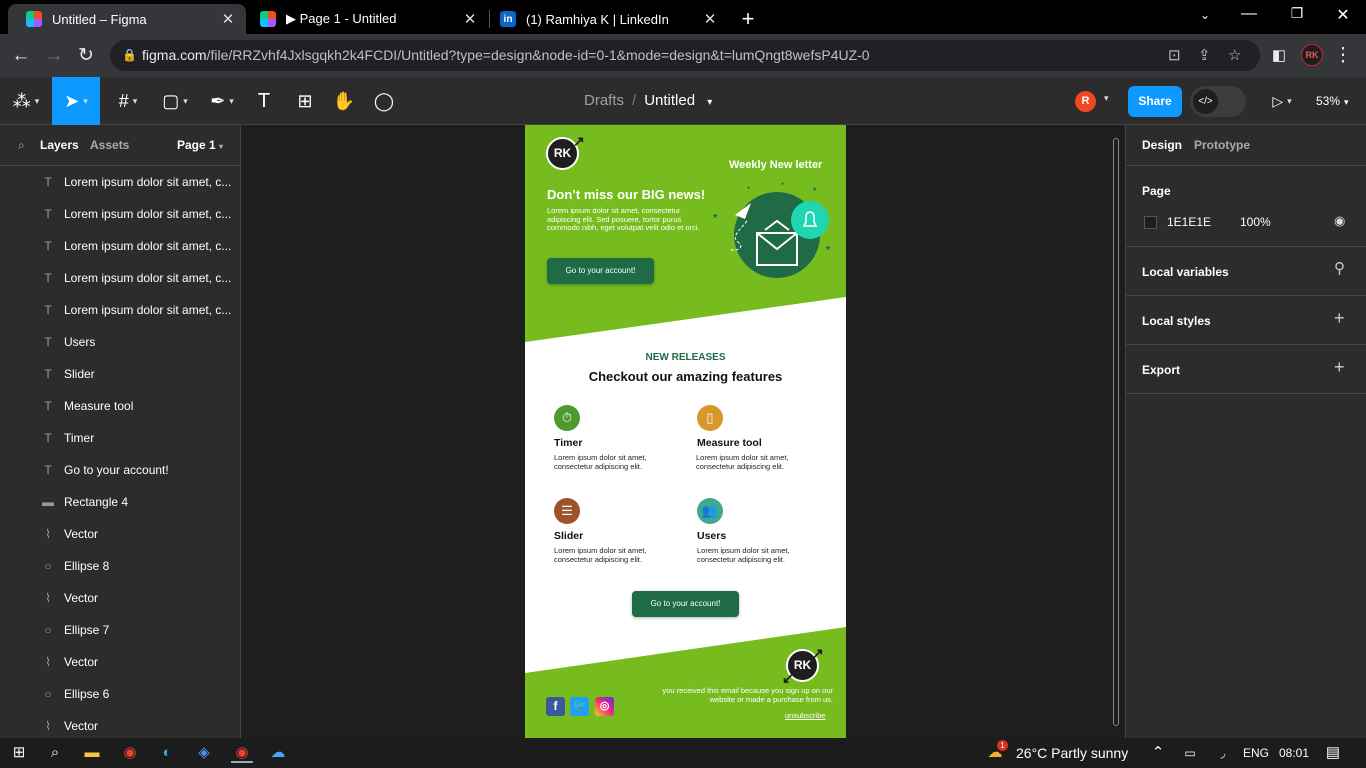  What do you see at coordinates (128, 101) in the screenshot?
I see `frame-tool-button: # ▾` at bounding box center [128, 101].